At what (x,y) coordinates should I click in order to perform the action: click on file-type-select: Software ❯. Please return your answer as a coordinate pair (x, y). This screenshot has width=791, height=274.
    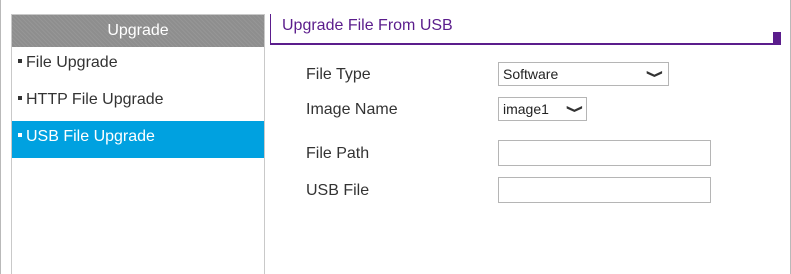
    Looking at the image, I should click on (583, 74).